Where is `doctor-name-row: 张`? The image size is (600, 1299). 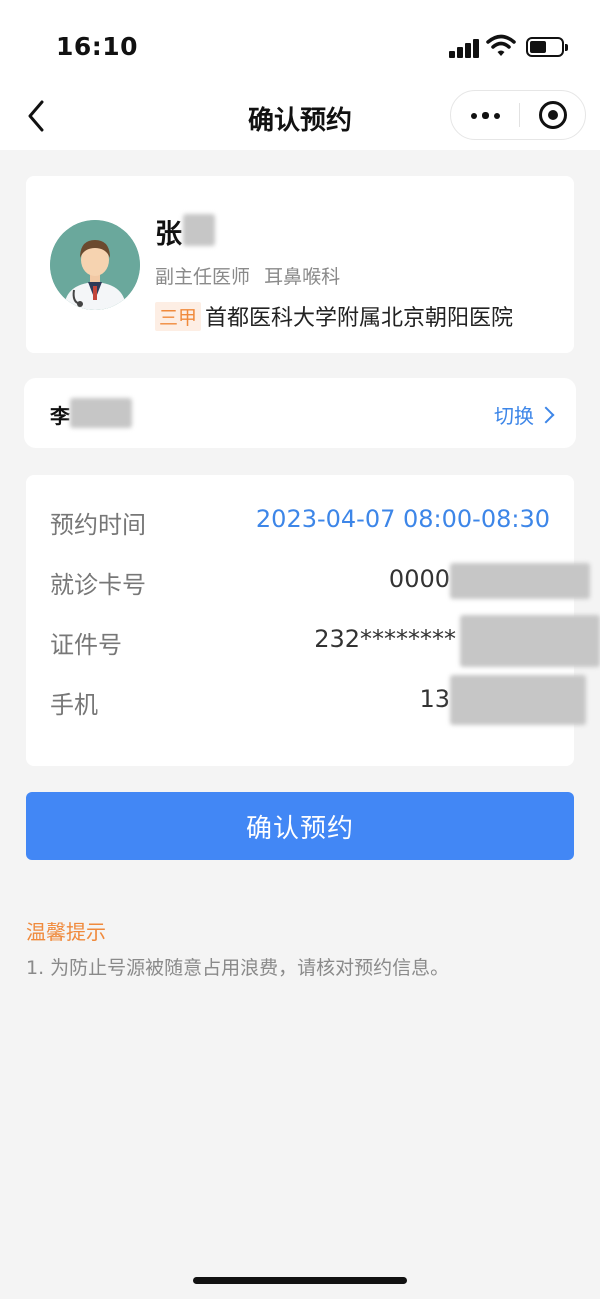
doctor-name-row: 张 is located at coordinates (185, 231).